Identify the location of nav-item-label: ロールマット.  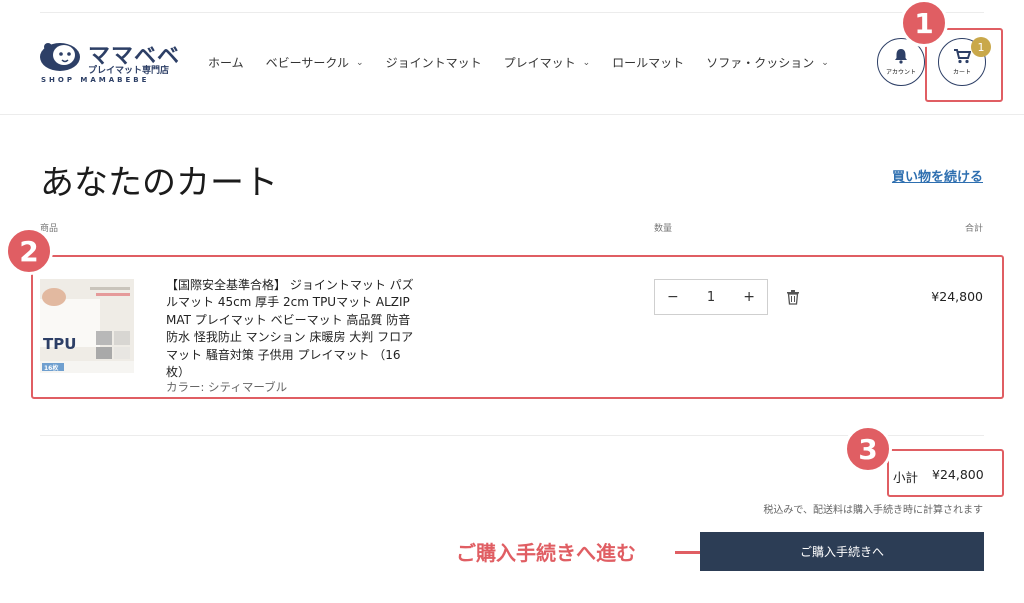
(648, 63).